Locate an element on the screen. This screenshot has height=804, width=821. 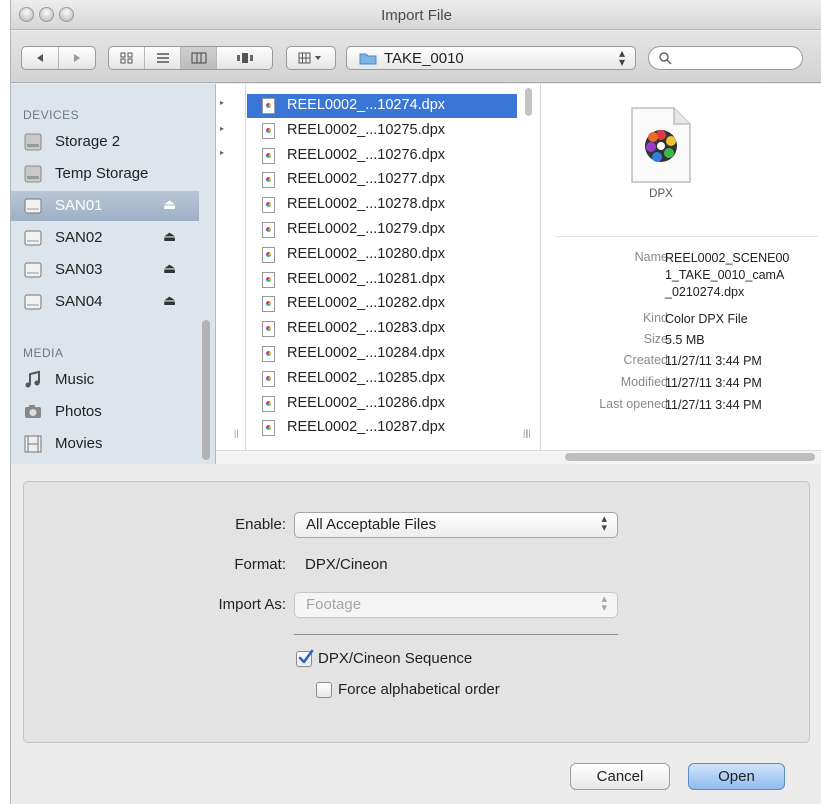
sidebar-item-label: SAN02 is located at coordinates (79, 237).